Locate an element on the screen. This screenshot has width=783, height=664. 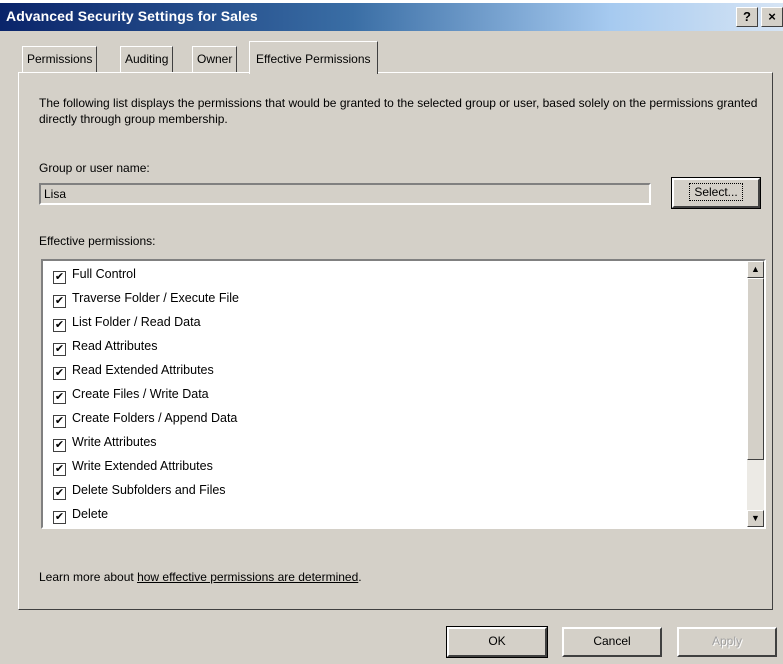
arrow-up-icon: ▲ is located at coordinates (755, 269).